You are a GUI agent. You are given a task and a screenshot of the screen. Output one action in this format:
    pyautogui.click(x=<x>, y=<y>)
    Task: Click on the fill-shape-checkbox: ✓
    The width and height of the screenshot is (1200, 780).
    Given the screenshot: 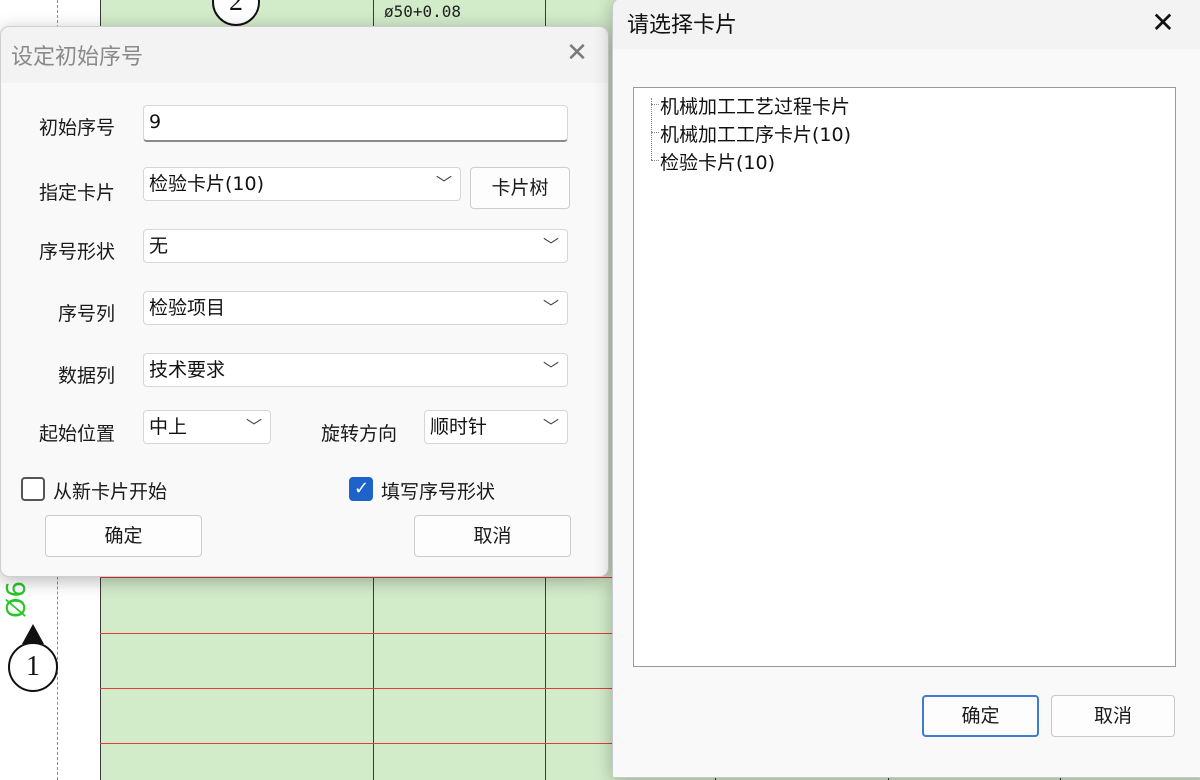 What is the action you would take?
    pyautogui.click(x=361, y=489)
    